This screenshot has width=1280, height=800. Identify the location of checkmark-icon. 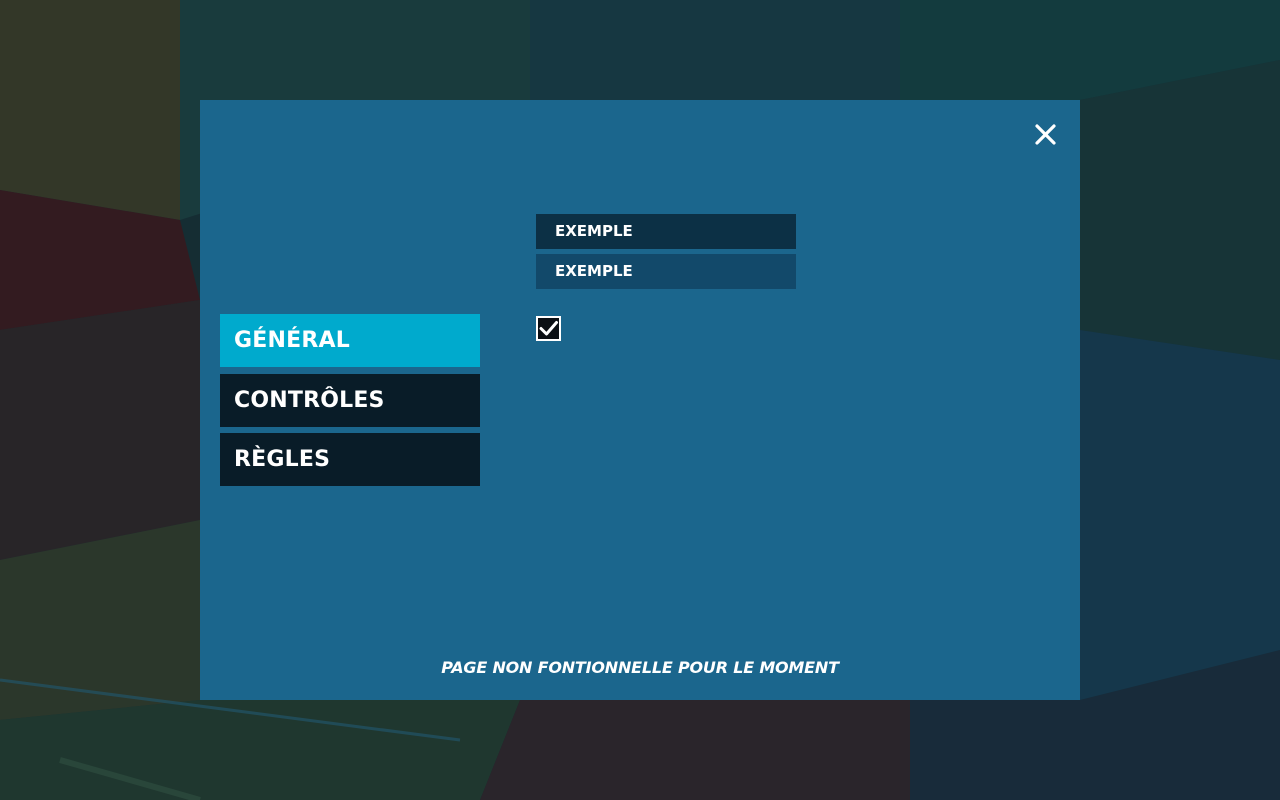
(548, 328).